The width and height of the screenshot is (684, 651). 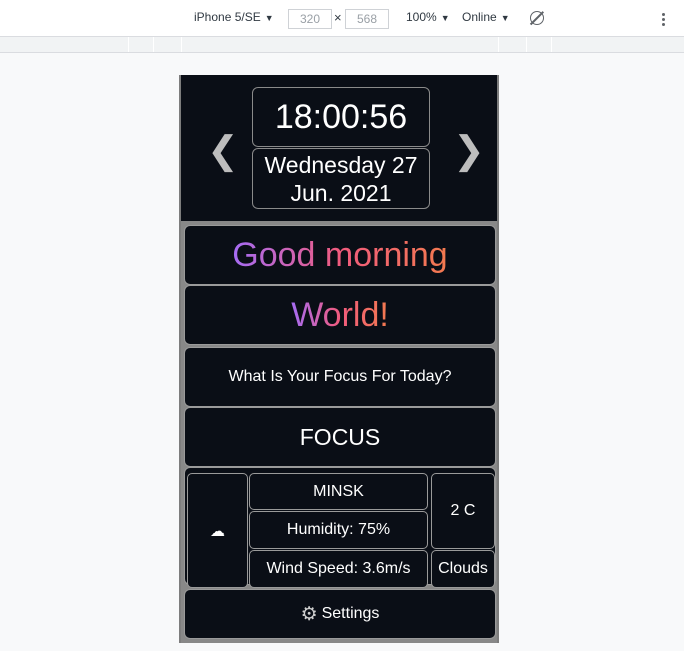 I want to click on focus-value: FOCUS, so click(x=340, y=437).